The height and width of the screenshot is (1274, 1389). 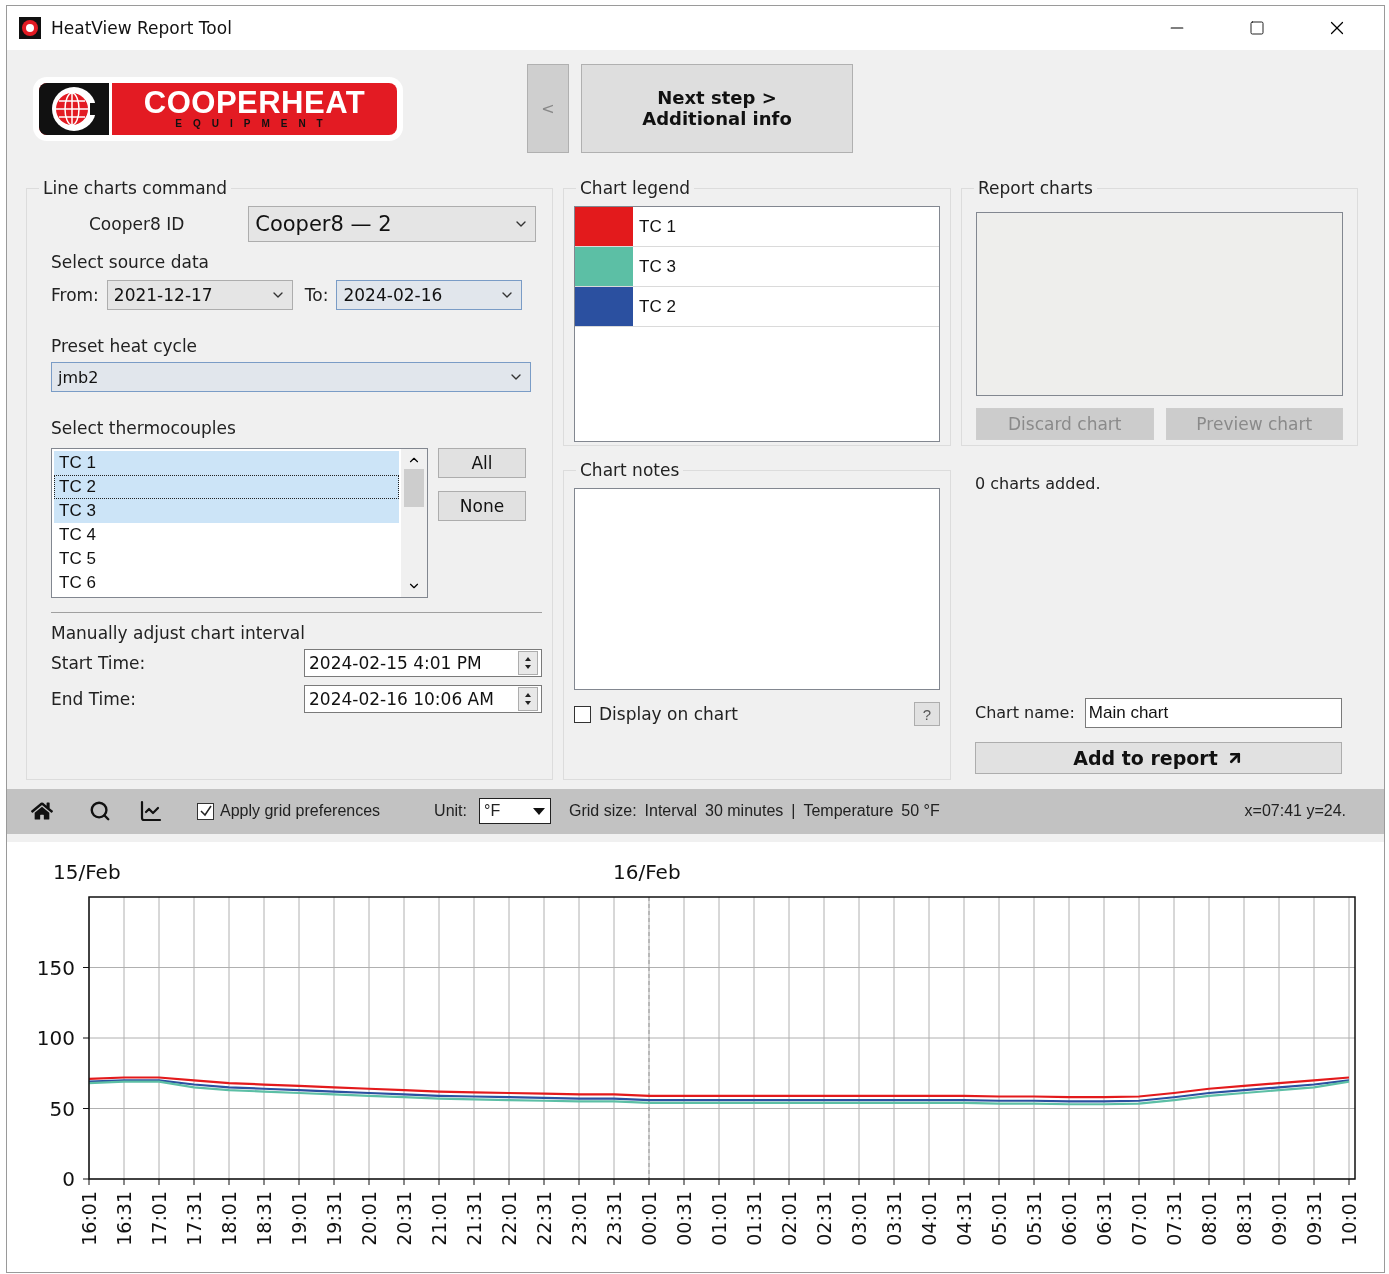 What do you see at coordinates (159, 1218) in the screenshot?
I see `axis-tick-label: 17:01` at bounding box center [159, 1218].